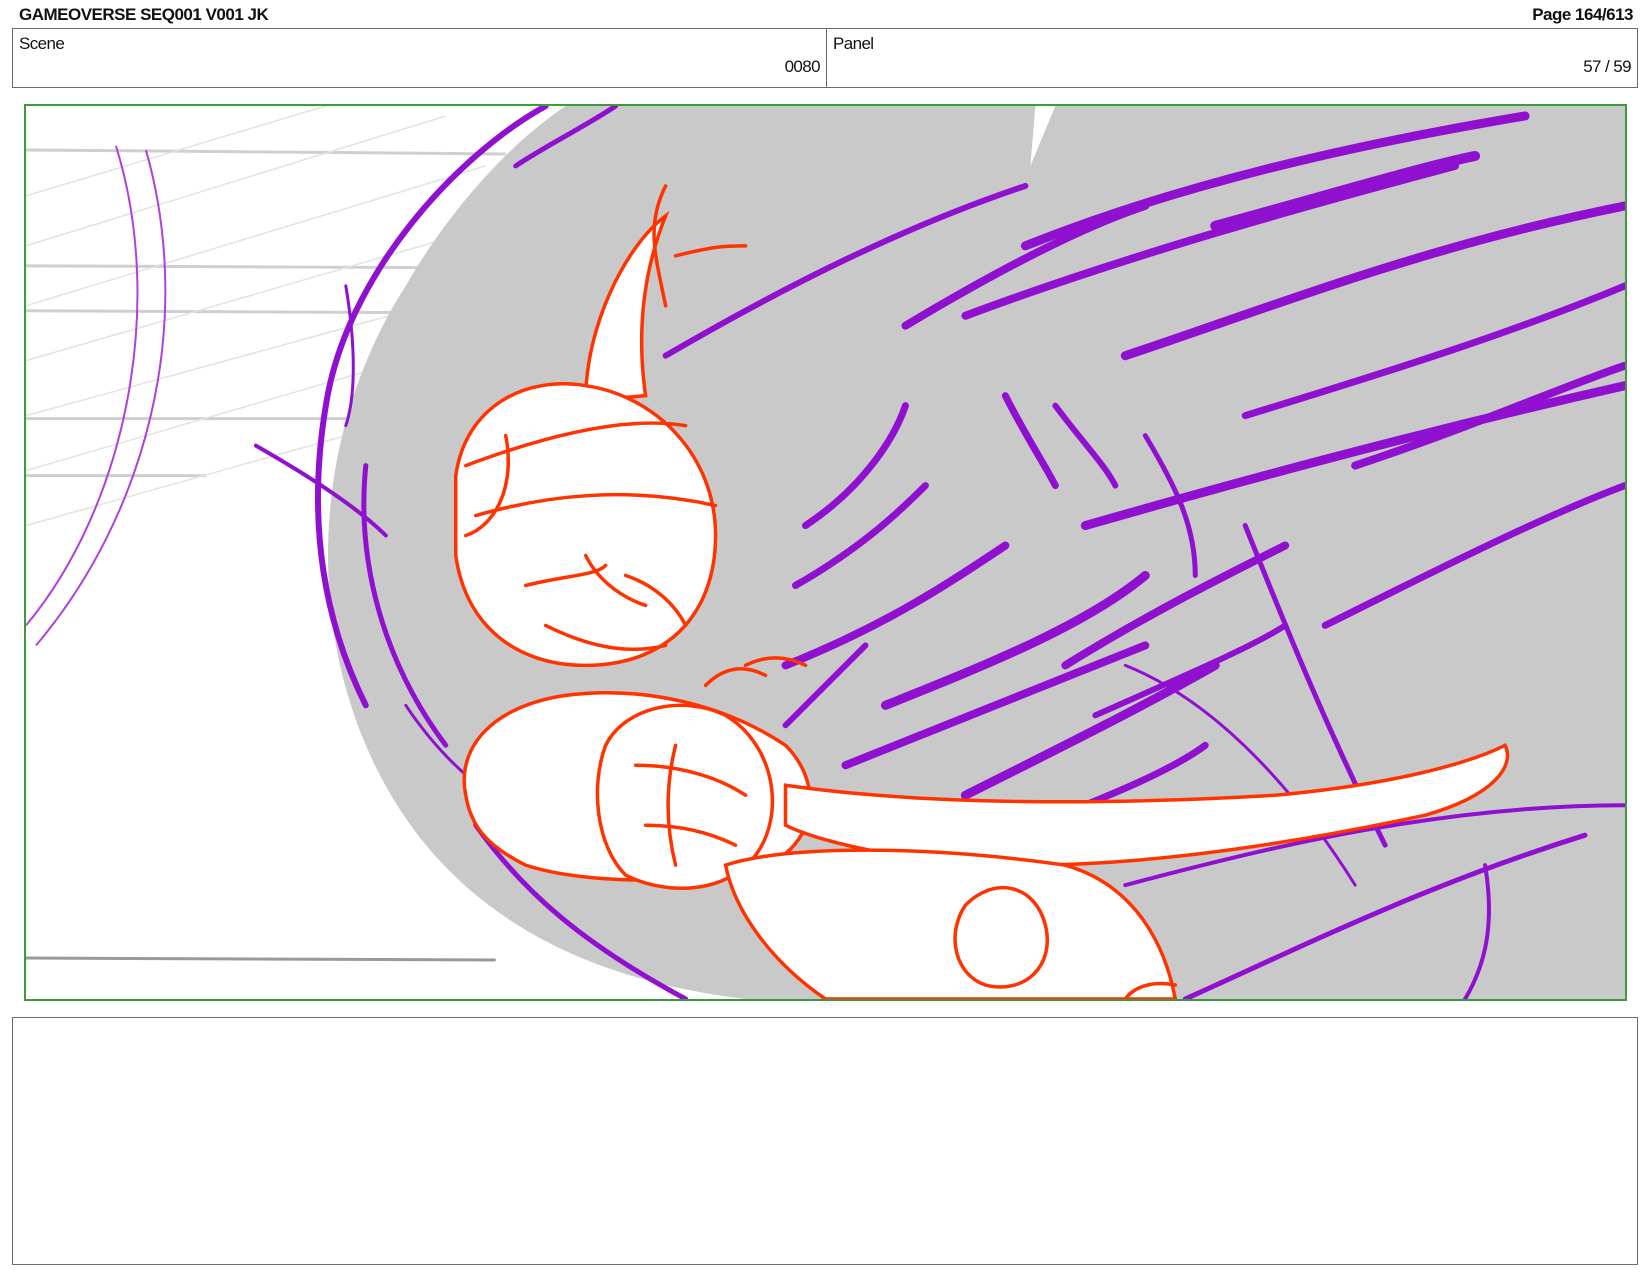  Describe the element at coordinates (144, 14) in the screenshot. I see `storyboard-header-title: GAMEOVERSE SEQ001 V001 JK` at that location.